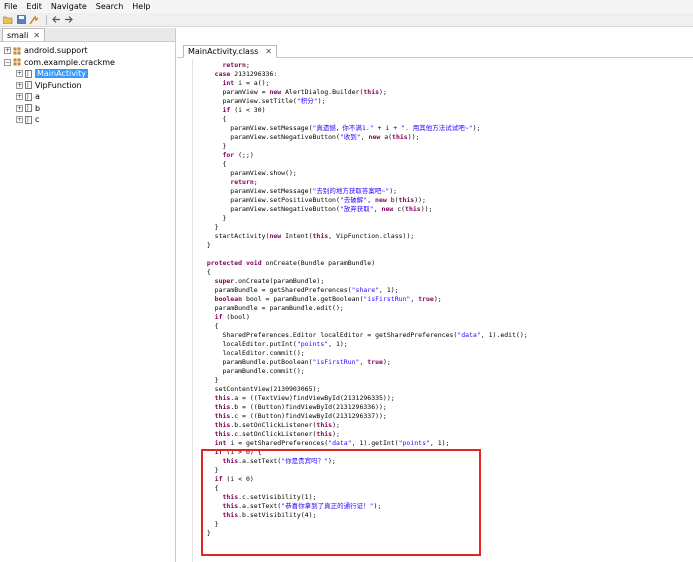 The height and width of the screenshot is (562, 693). What do you see at coordinates (69, 20) in the screenshot?
I see `forward-arrow-icon` at bounding box center [69, 20].